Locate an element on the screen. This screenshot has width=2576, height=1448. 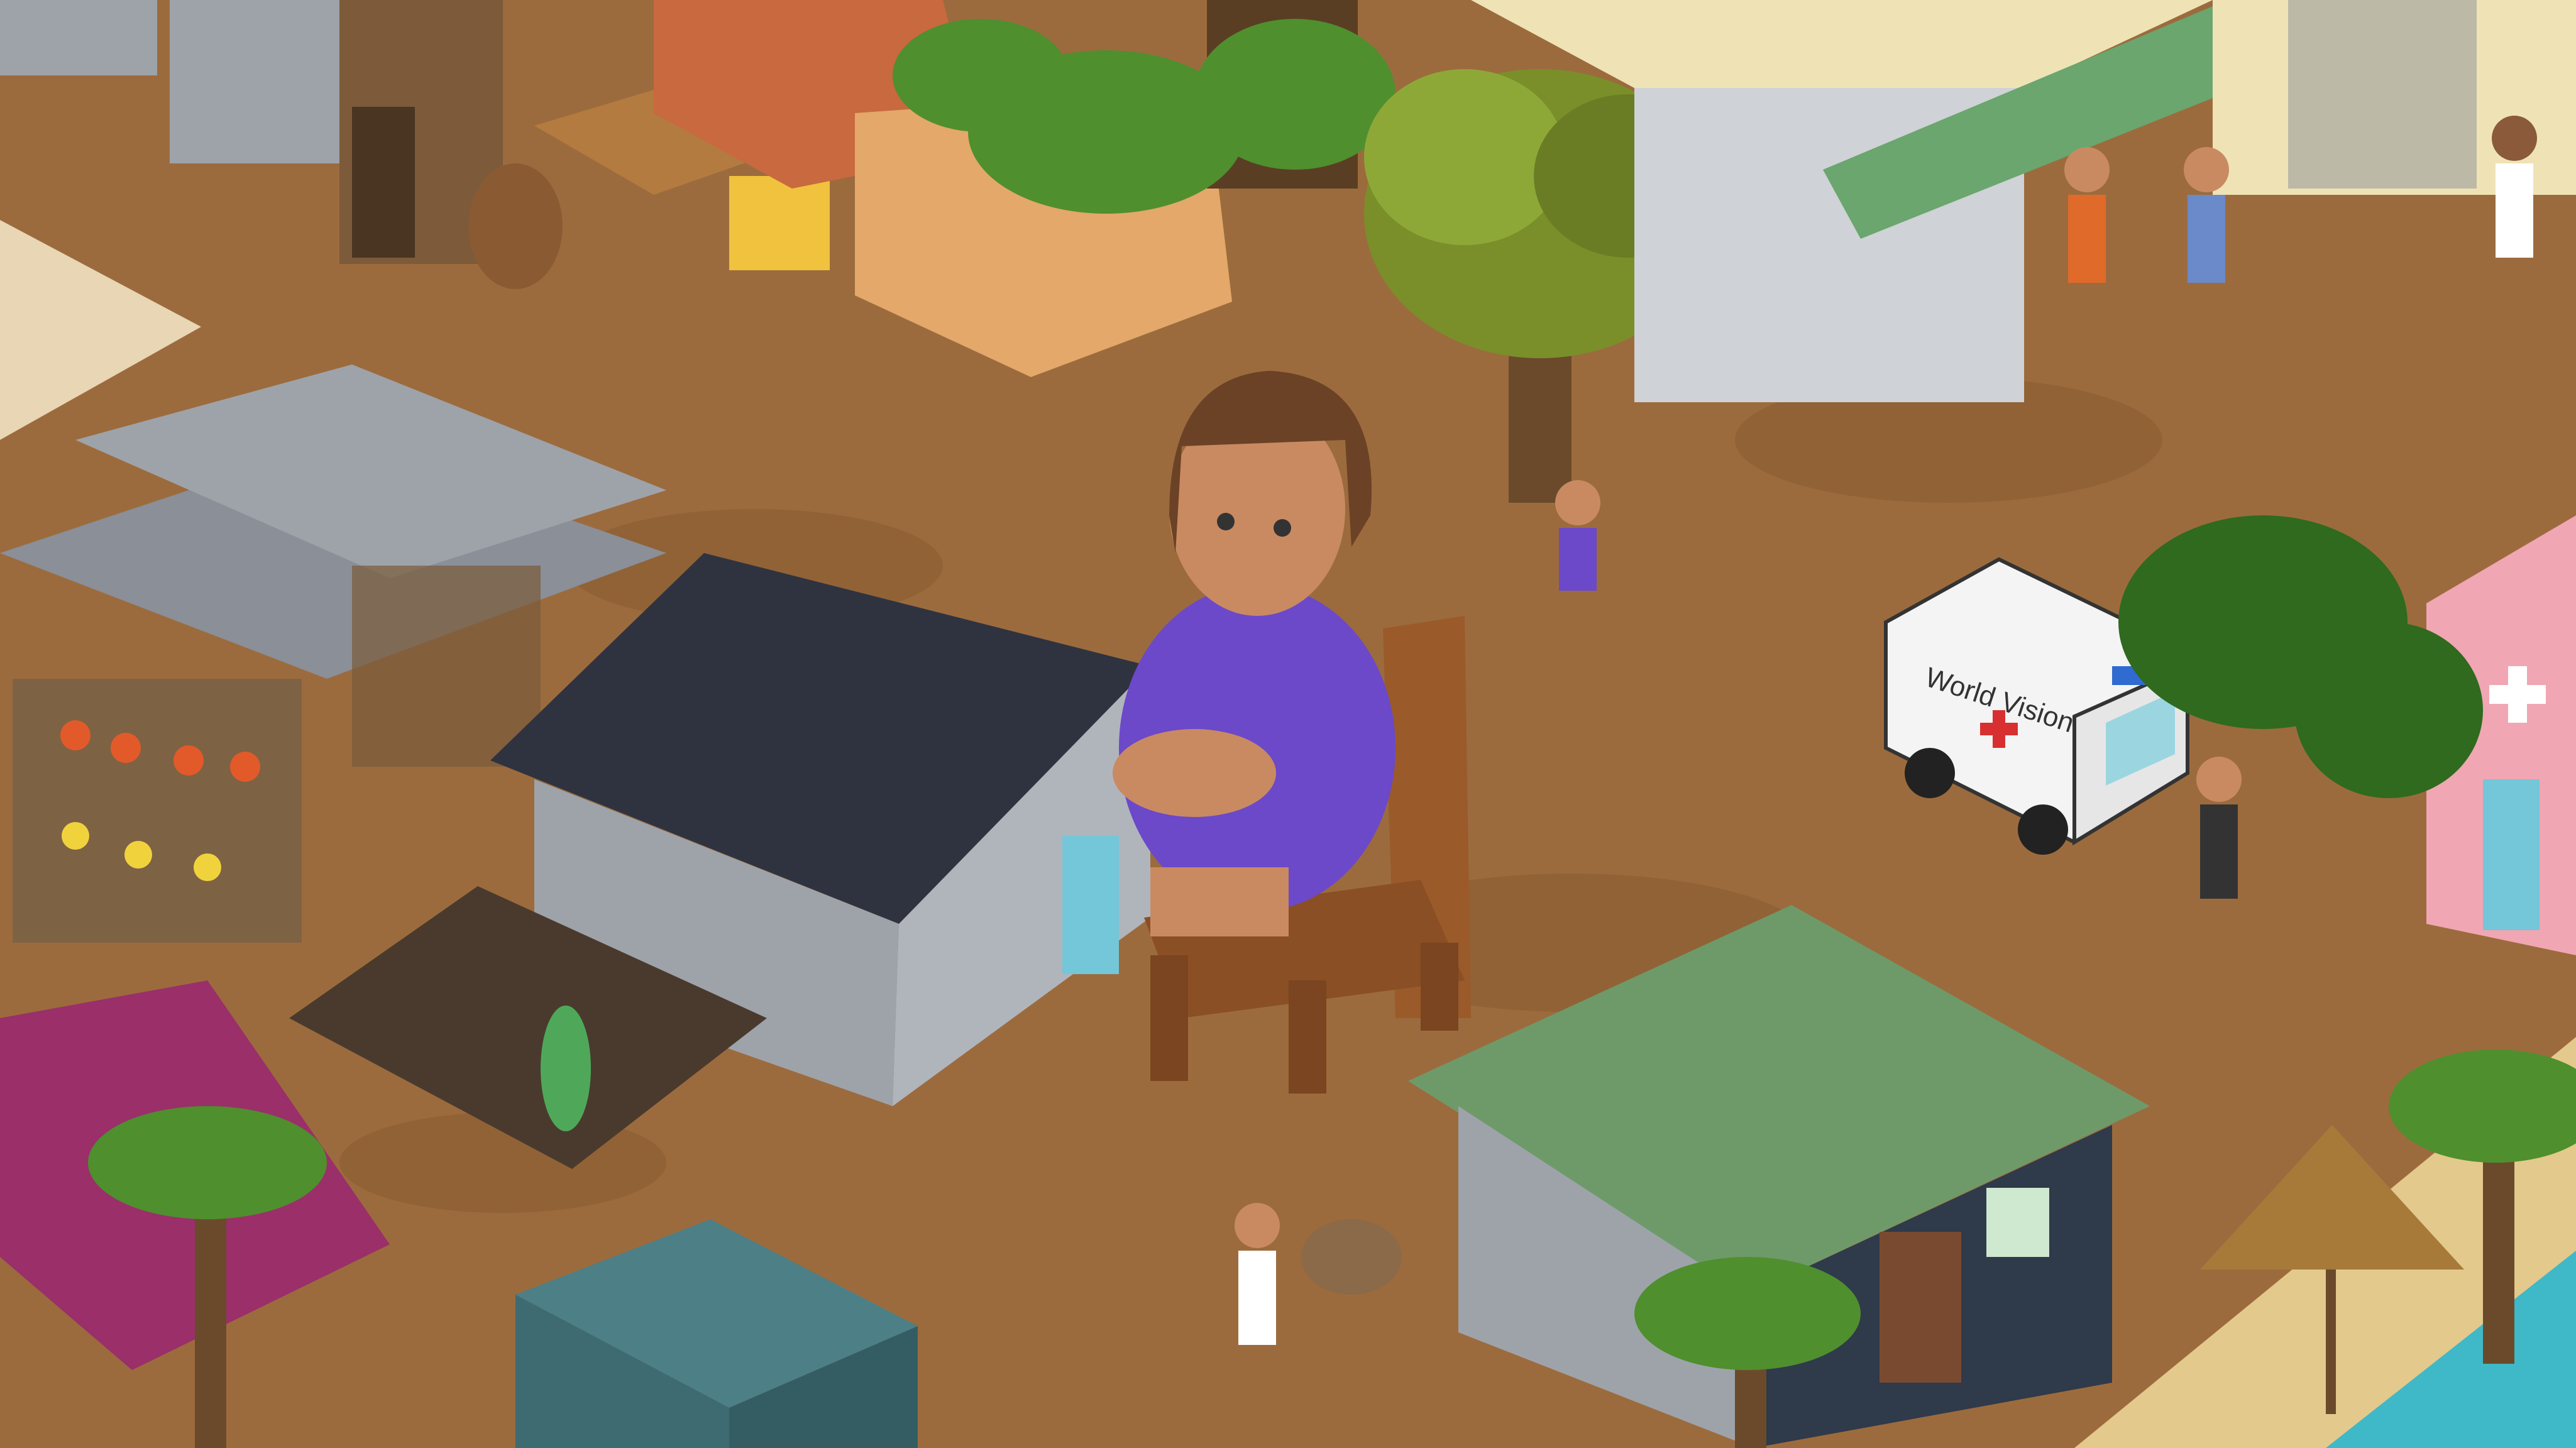
house-window is located at coordinates (2018, 1222).